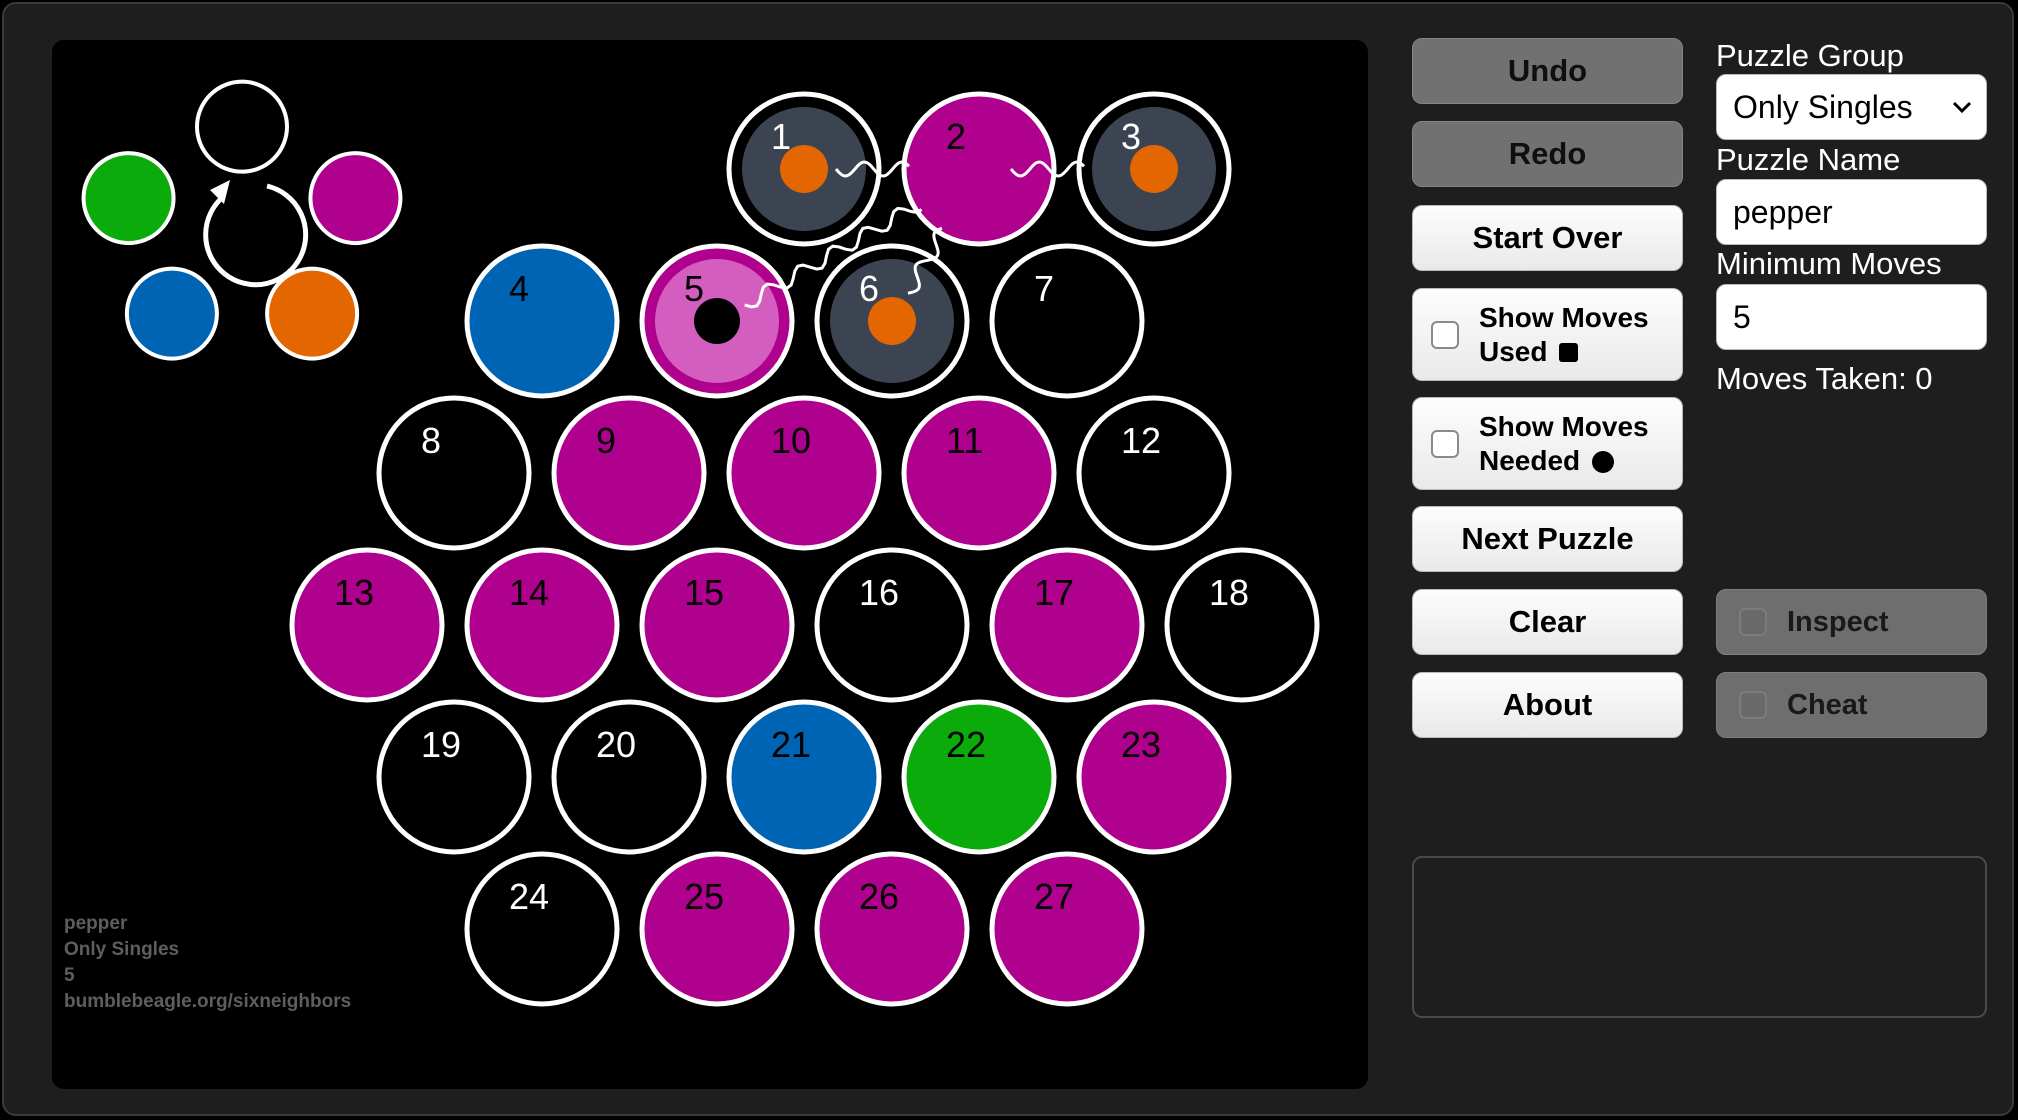  I want to click on hex-cell-11: 11, so click(979, 473).